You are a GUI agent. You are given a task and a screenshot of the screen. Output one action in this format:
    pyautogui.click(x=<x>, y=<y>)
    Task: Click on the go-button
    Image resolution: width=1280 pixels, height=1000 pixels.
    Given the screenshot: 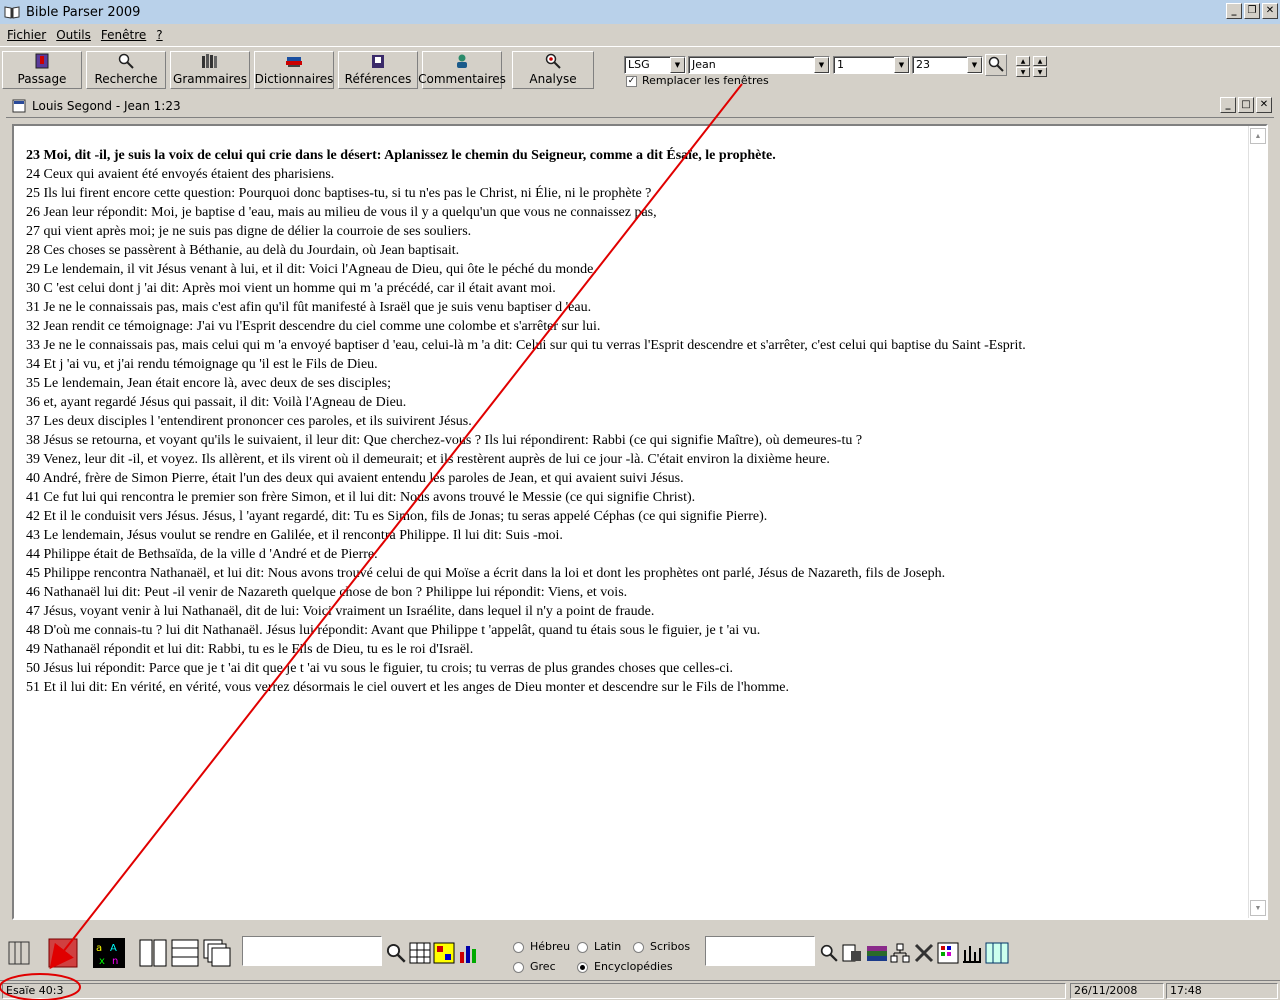 What is the action you would take?
    pyautogui.click(x=996, y=65)
    